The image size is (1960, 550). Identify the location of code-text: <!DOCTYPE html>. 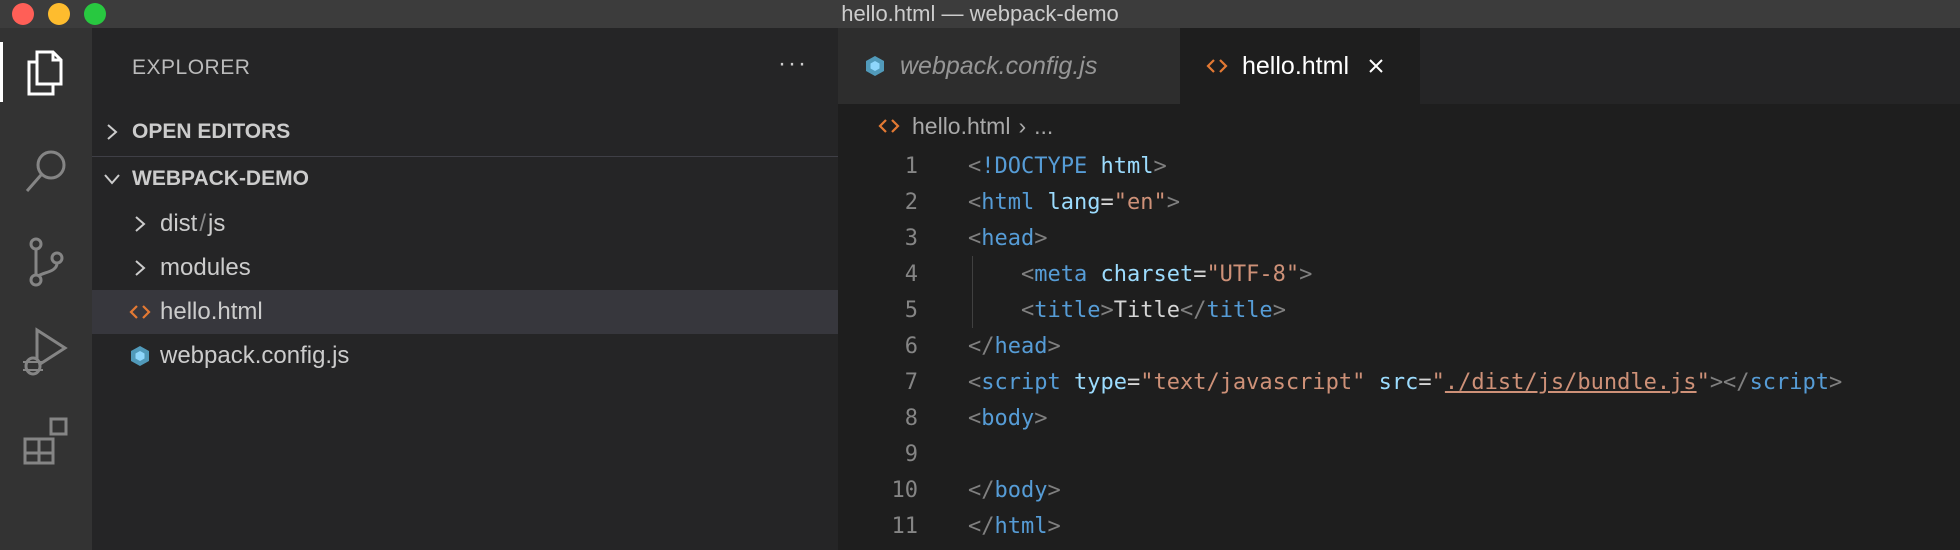
(1067, 166).